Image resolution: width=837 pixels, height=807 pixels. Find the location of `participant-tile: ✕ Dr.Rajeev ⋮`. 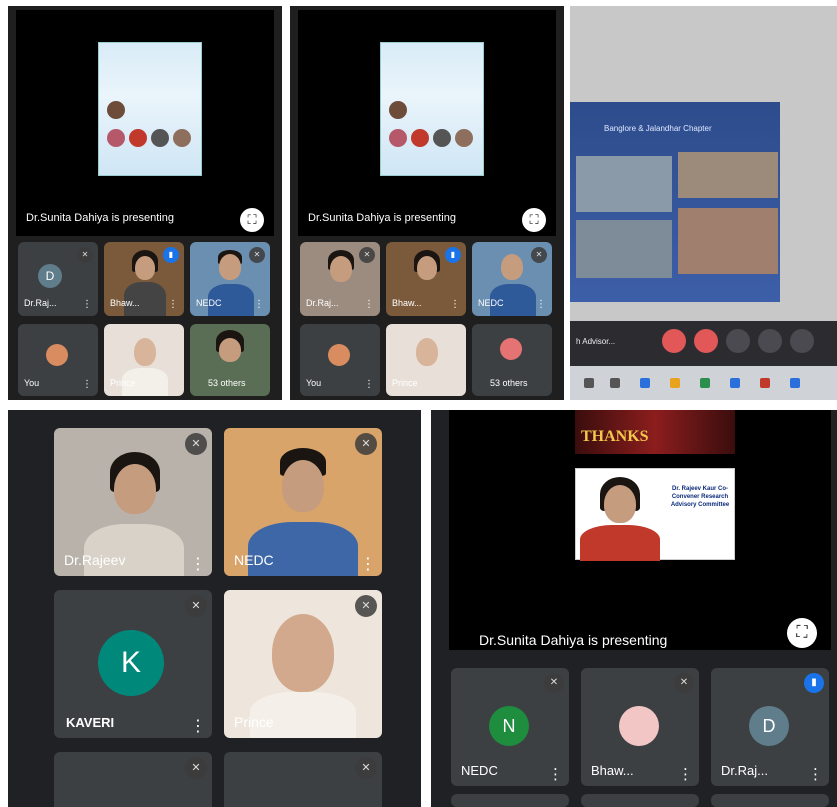

participant-tile: ✕ Dr.Rajeev ⋮ is located at coordinates (133, 502).